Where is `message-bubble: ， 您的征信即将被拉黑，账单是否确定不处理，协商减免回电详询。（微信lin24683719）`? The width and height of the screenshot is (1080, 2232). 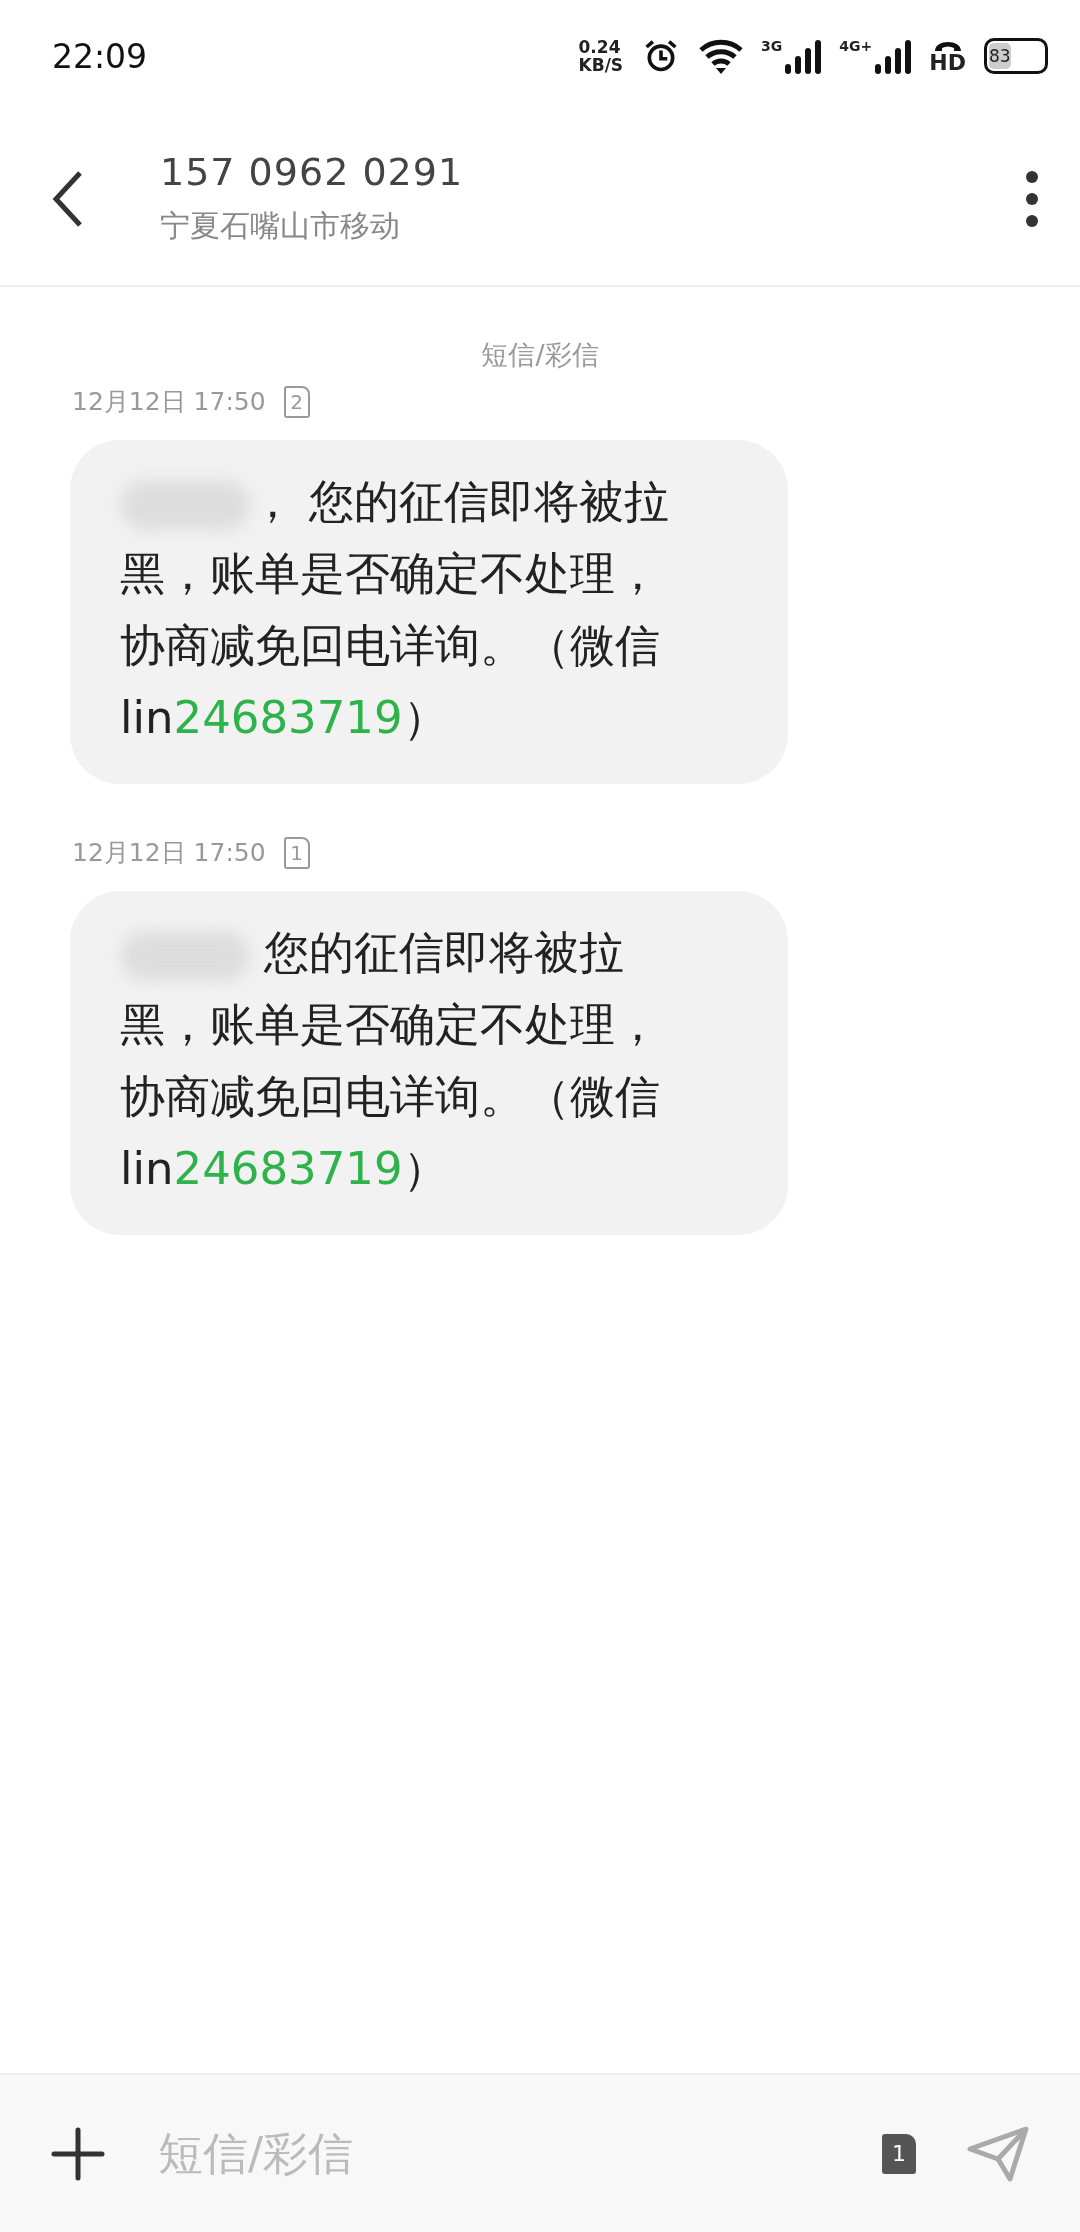
message-bubble: ， 您的征信即将被拉黑，账单是否确定不处理，协商减免回电详询。（微信lin24683719） is located at coordinates (429, 612).